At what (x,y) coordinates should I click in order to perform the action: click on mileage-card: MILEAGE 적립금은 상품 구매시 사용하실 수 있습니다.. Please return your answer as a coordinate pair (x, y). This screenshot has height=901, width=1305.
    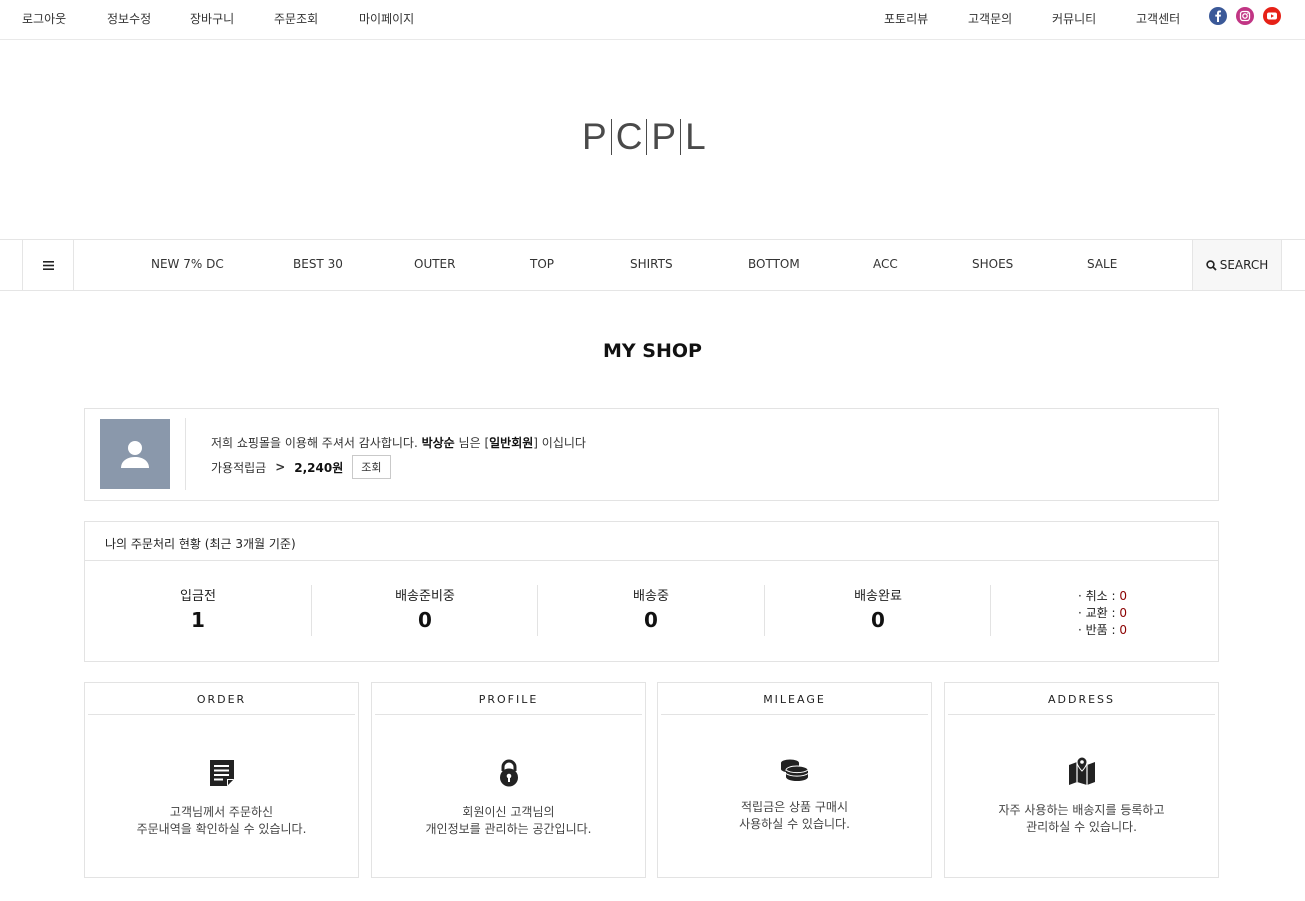
    Looking at the image, I should click on (794, 780).